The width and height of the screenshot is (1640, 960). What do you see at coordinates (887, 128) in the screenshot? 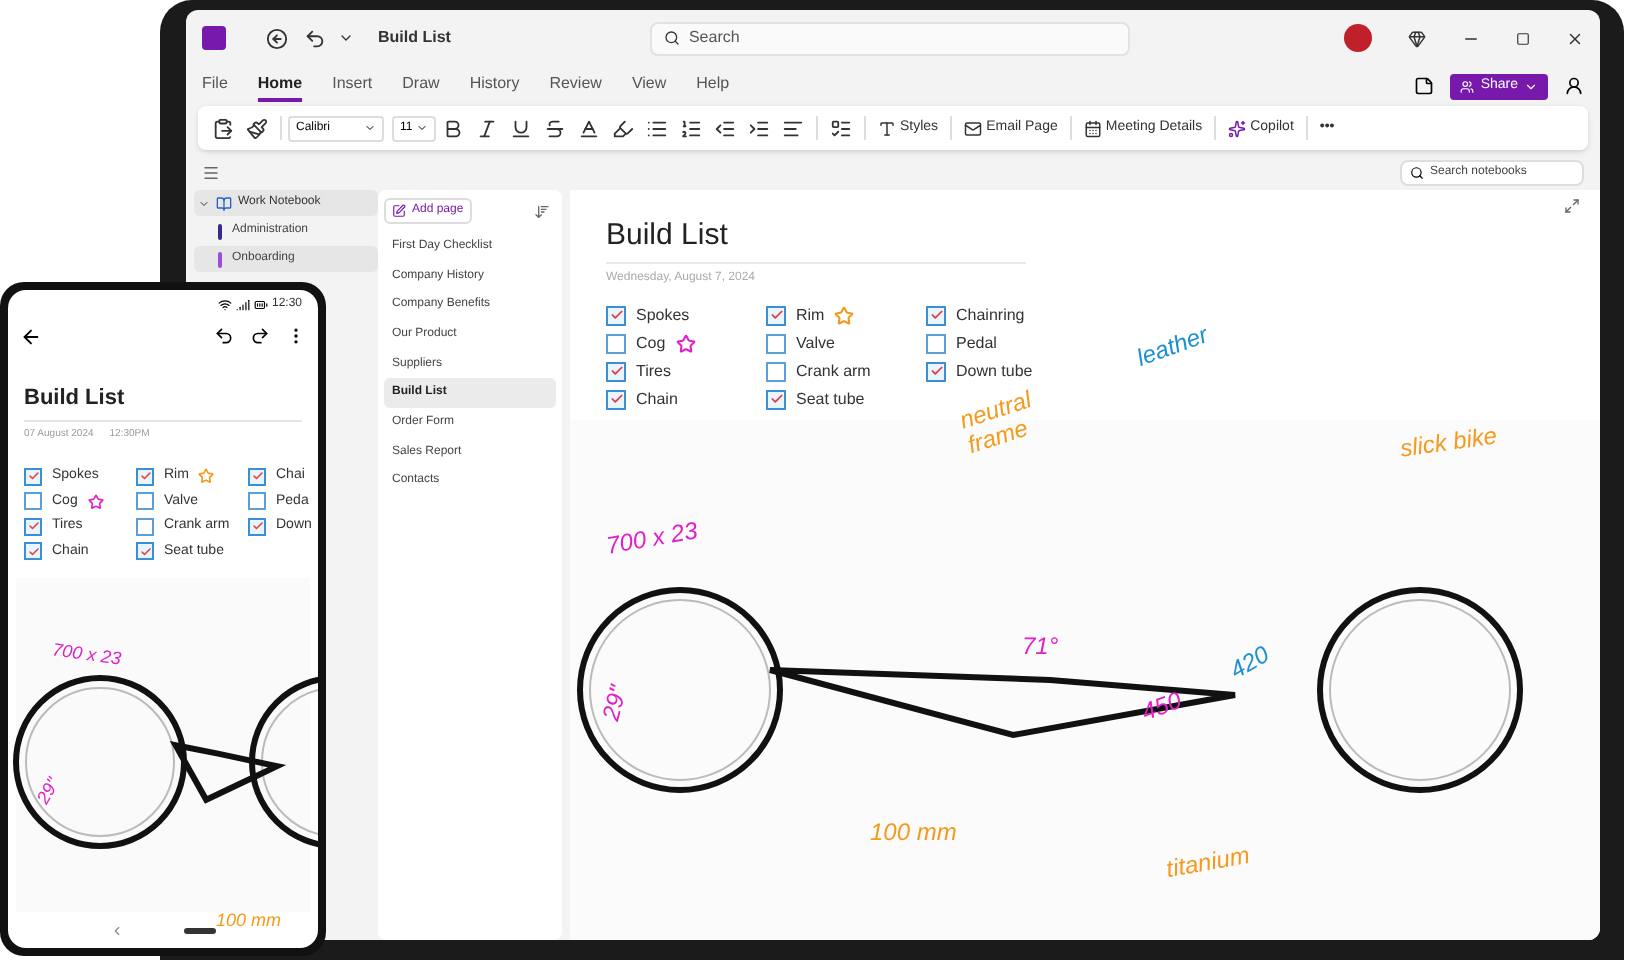
I see `styles-icon` at bounding box center [887, 128].